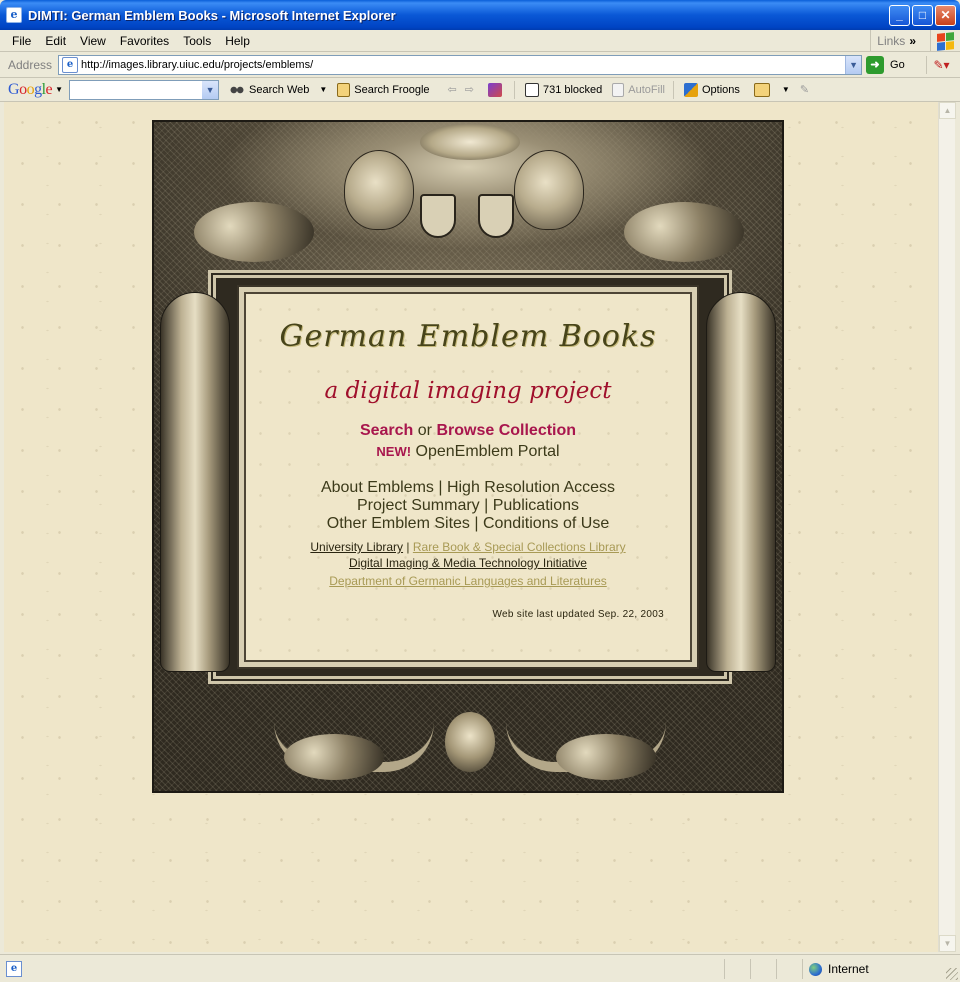 Image resolution: width=960 pixels, height=982 pixels. Describe the element at coordinates (496, 216) in the screenshot. I see `right-shield` at that location.